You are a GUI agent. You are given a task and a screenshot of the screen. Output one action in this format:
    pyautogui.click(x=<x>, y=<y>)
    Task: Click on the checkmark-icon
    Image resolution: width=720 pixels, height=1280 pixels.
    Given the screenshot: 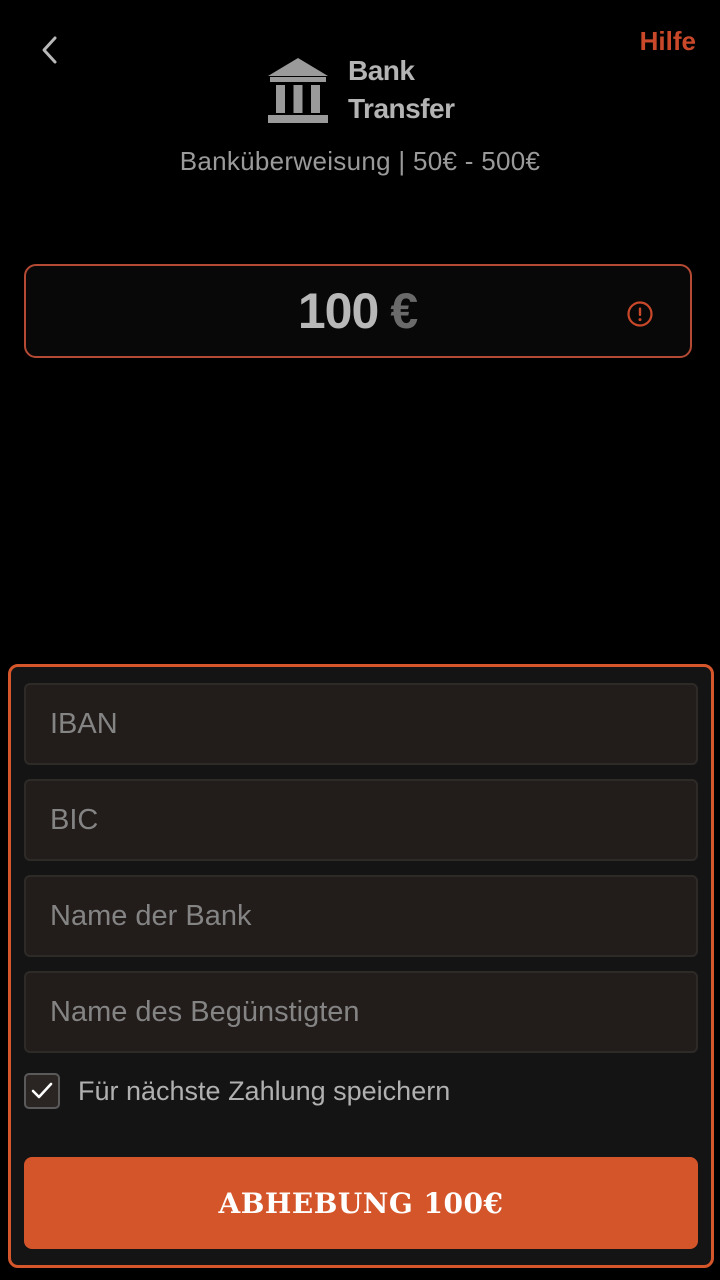 What is the action you would take?
    pyautogui.click(x=42, y=1090)
    